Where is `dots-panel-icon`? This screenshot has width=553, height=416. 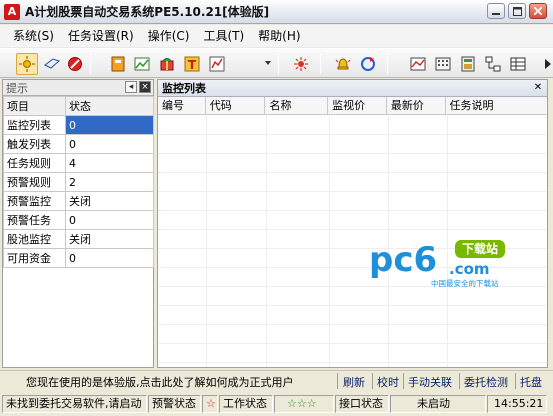
dots-panel-icon is located at coordinates (443, 64).